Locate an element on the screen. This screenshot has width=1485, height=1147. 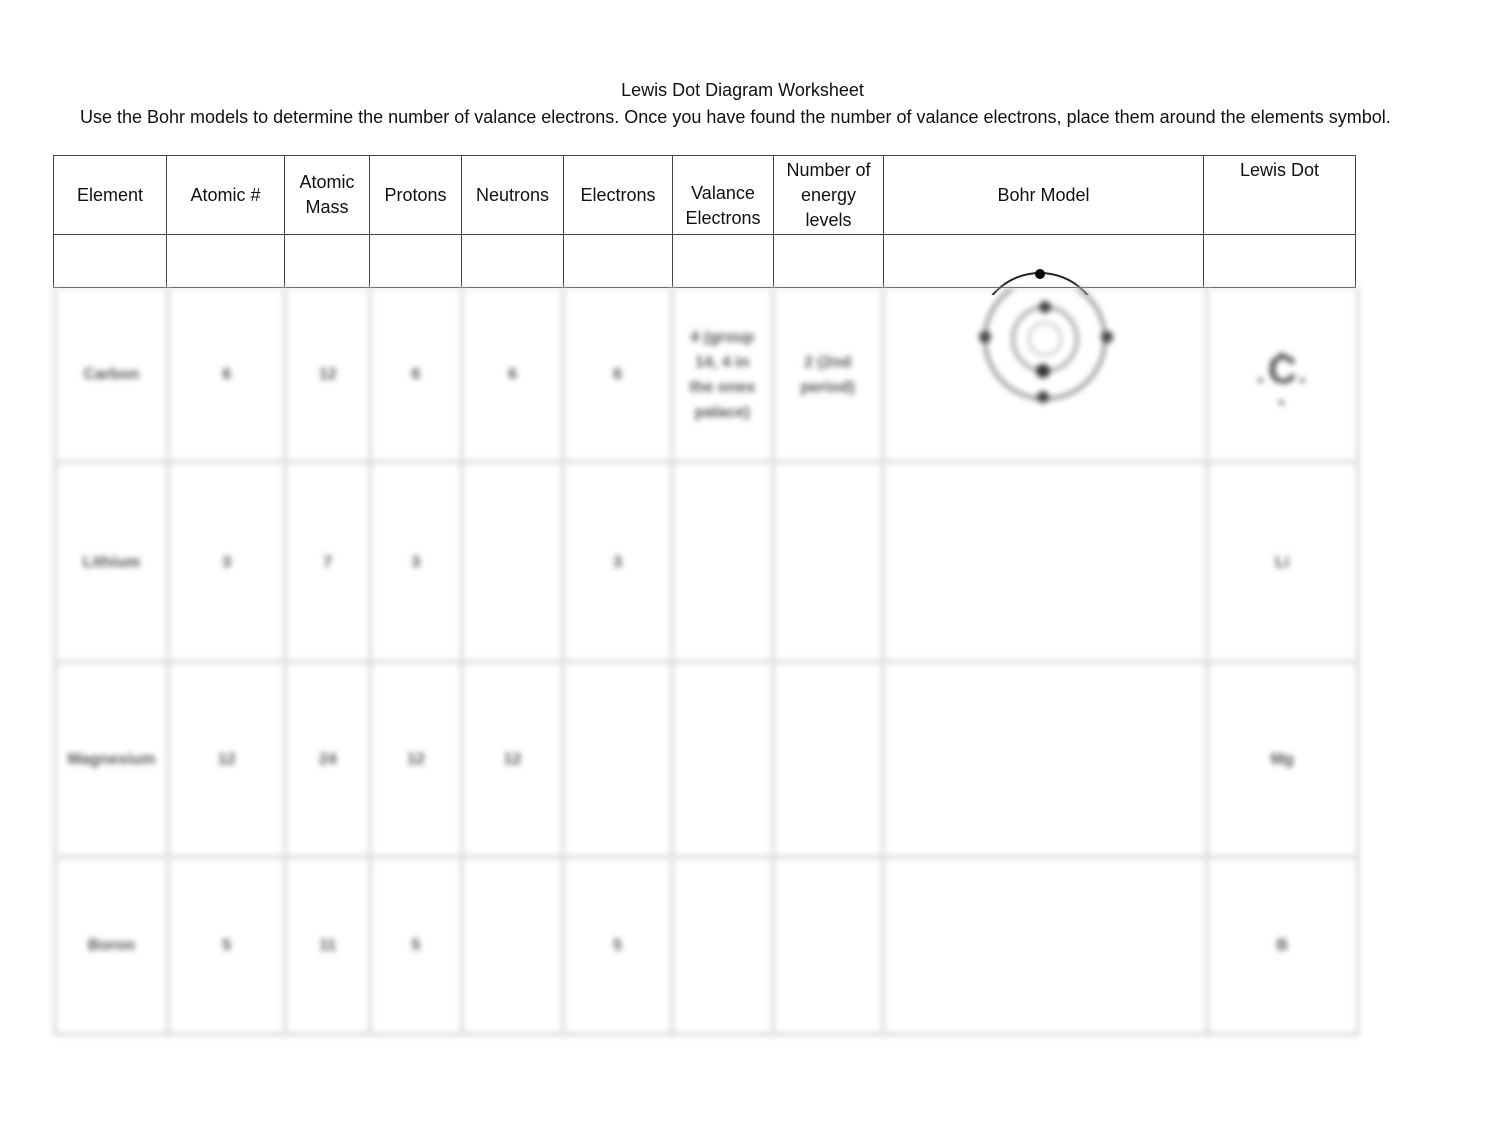
header-energy-levels: Number of energy levels is located at coordinates (828, 195).